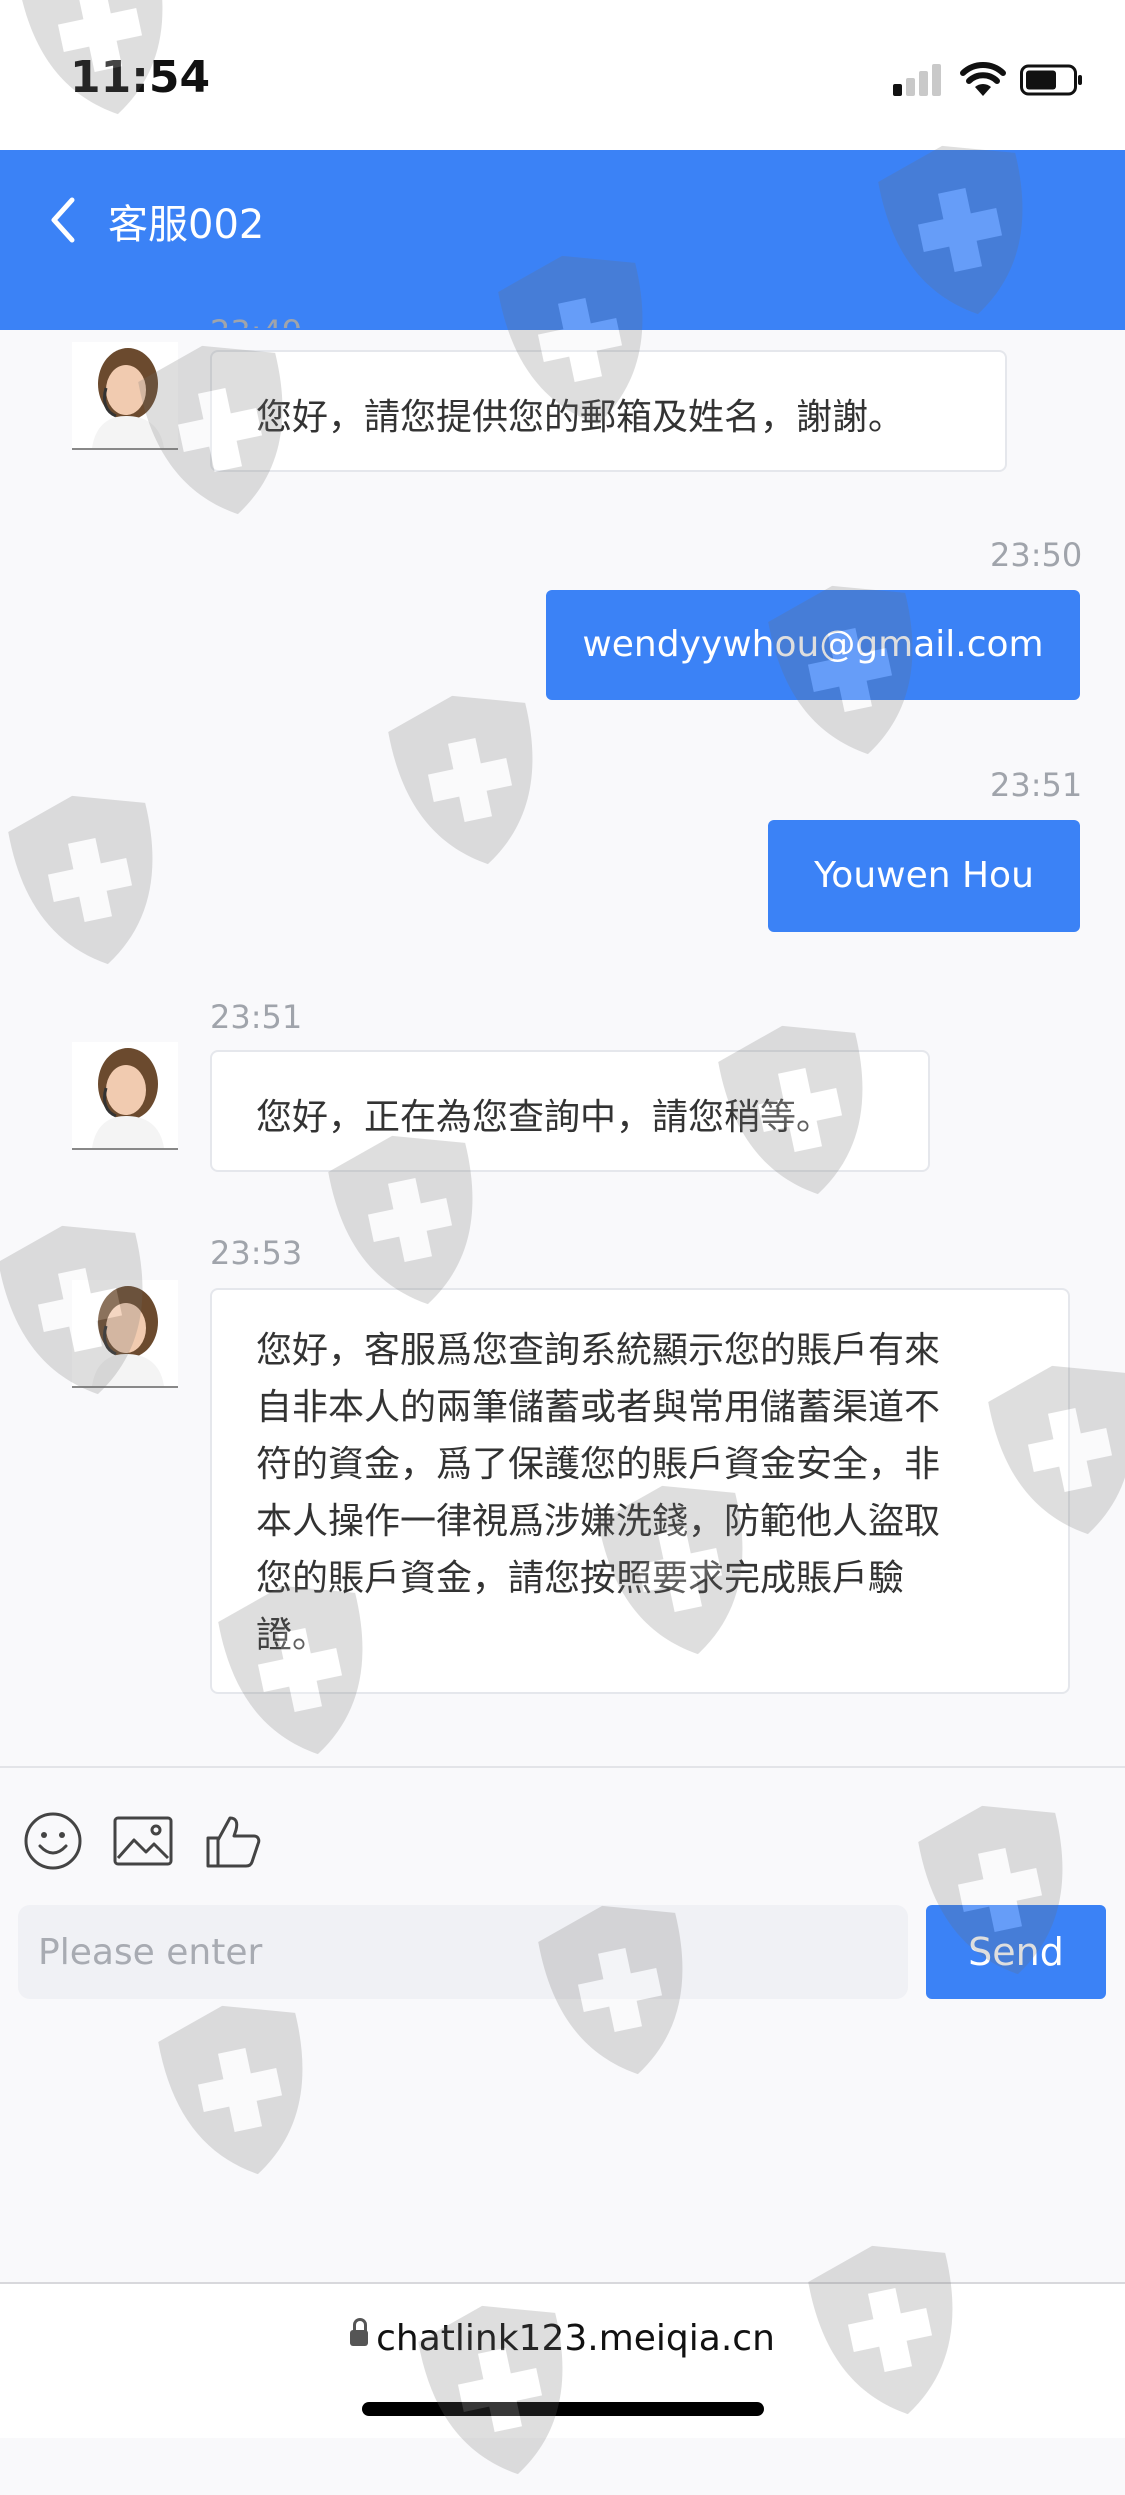  What do you see at coordinates (186, 225) in the screenshot?
I see `page-title: 客服002` at bounding box center [186, 225].